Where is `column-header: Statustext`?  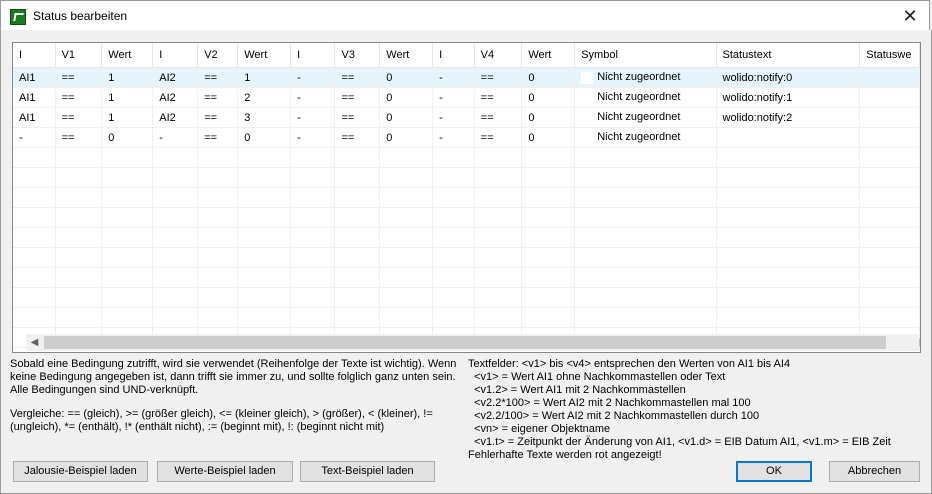
column-header: Statustext is located at coordinates (788, 55).